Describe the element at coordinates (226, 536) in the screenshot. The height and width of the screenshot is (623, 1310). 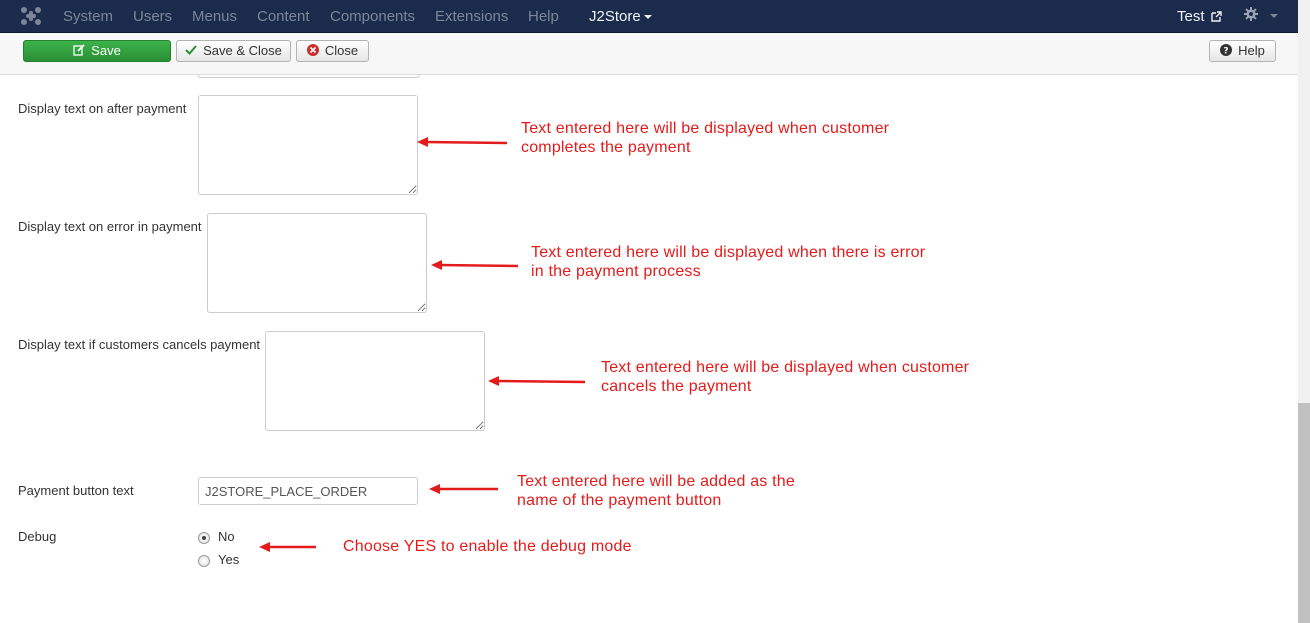
I see `debug-no-label: No` at that location.